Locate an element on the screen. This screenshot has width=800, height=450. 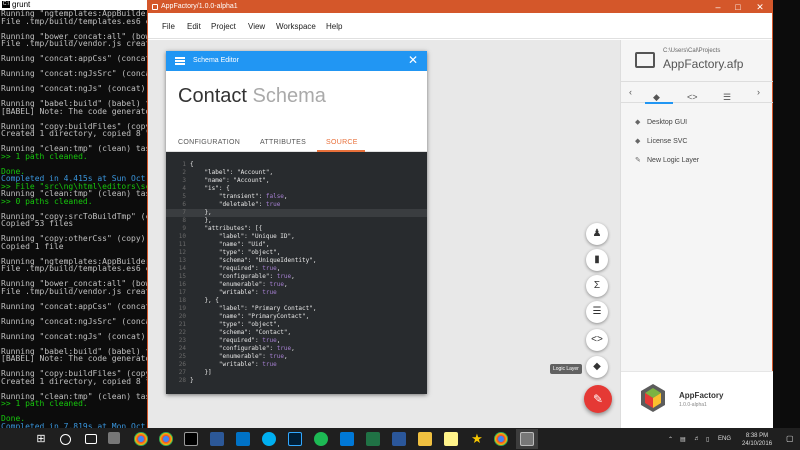
code-line: 12 "type": "object", is located at coordinates (296, 253).